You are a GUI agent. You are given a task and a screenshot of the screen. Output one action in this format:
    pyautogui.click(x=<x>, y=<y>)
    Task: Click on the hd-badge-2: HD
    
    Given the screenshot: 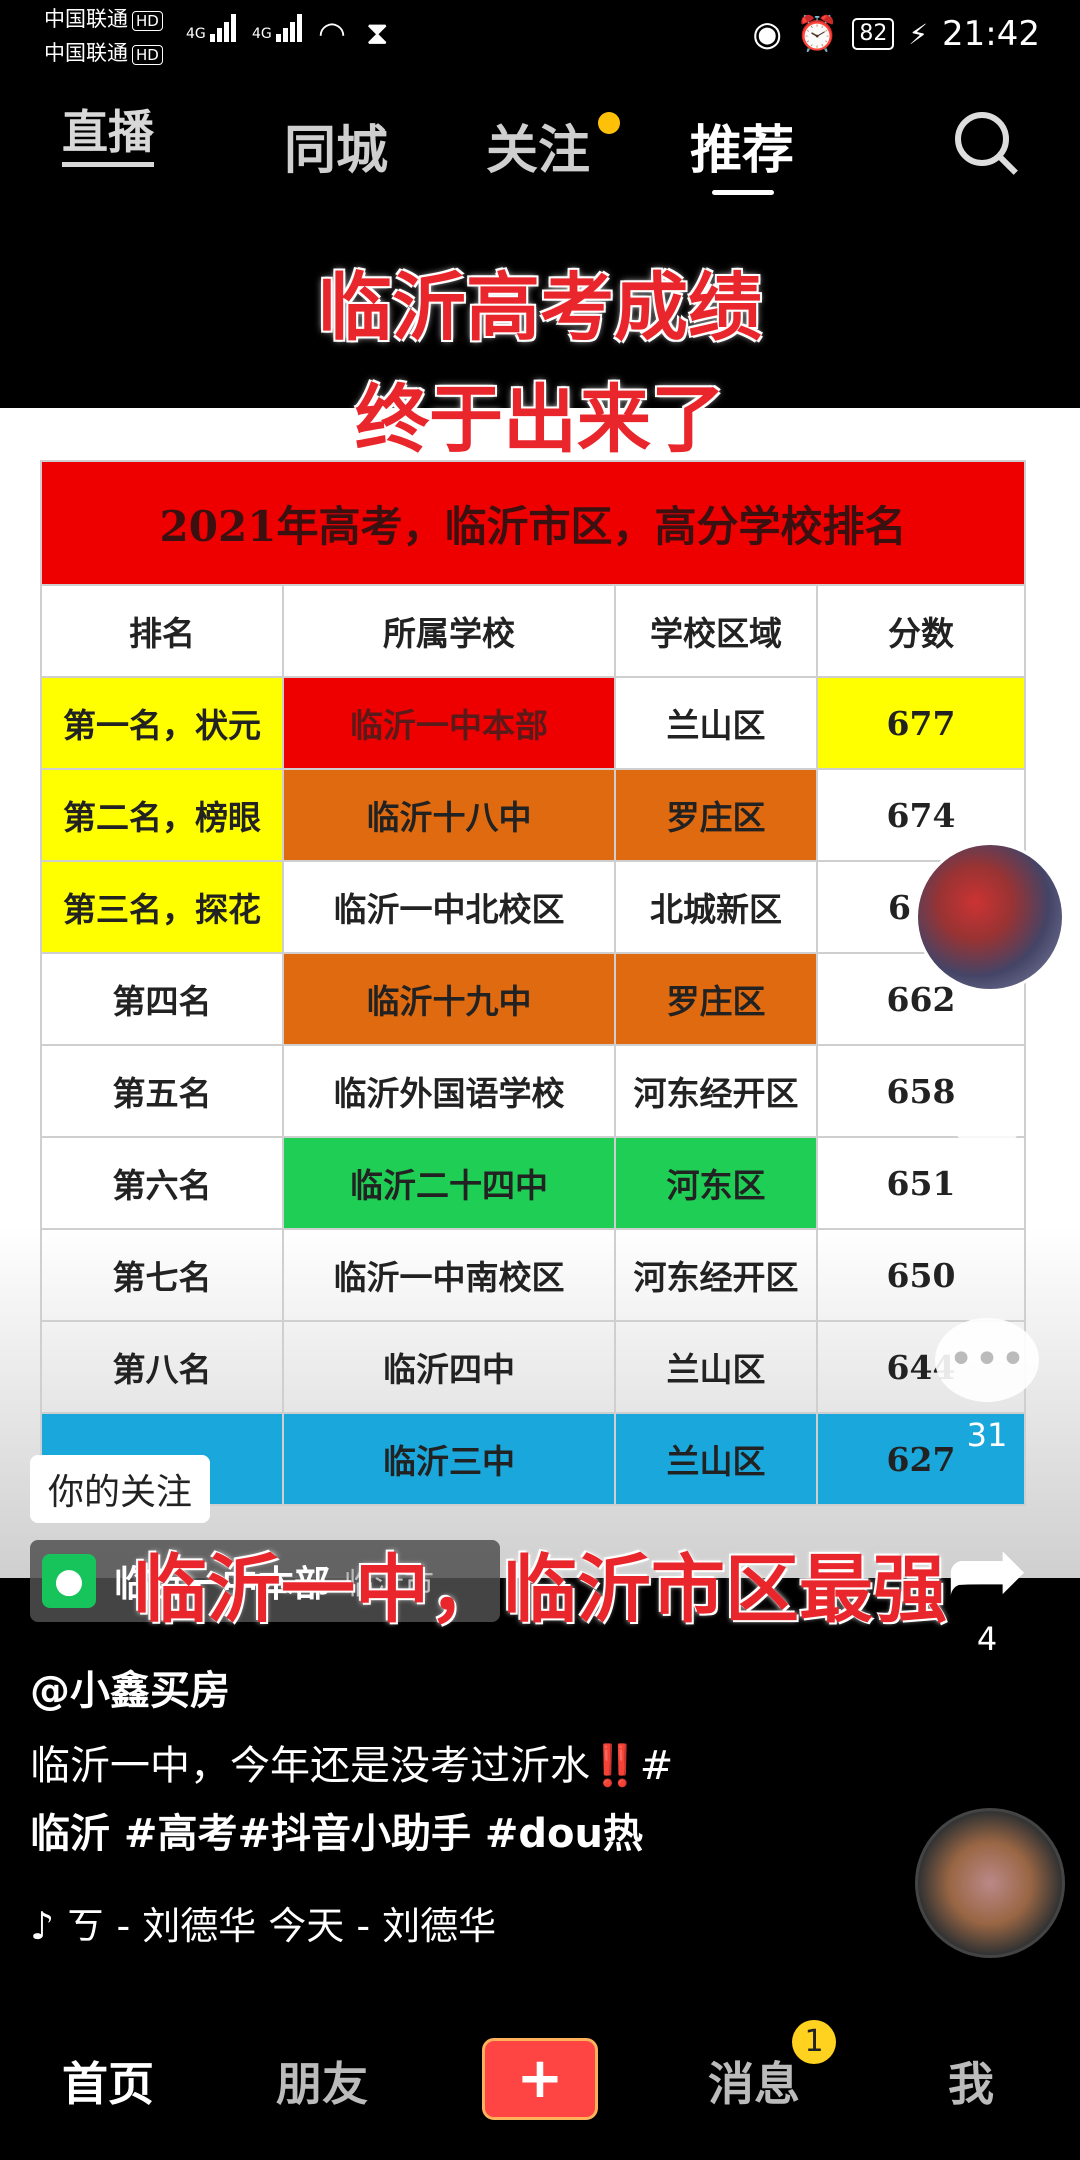 What is the action you would take?
    pyautogui.click(x=147, y=55)
    